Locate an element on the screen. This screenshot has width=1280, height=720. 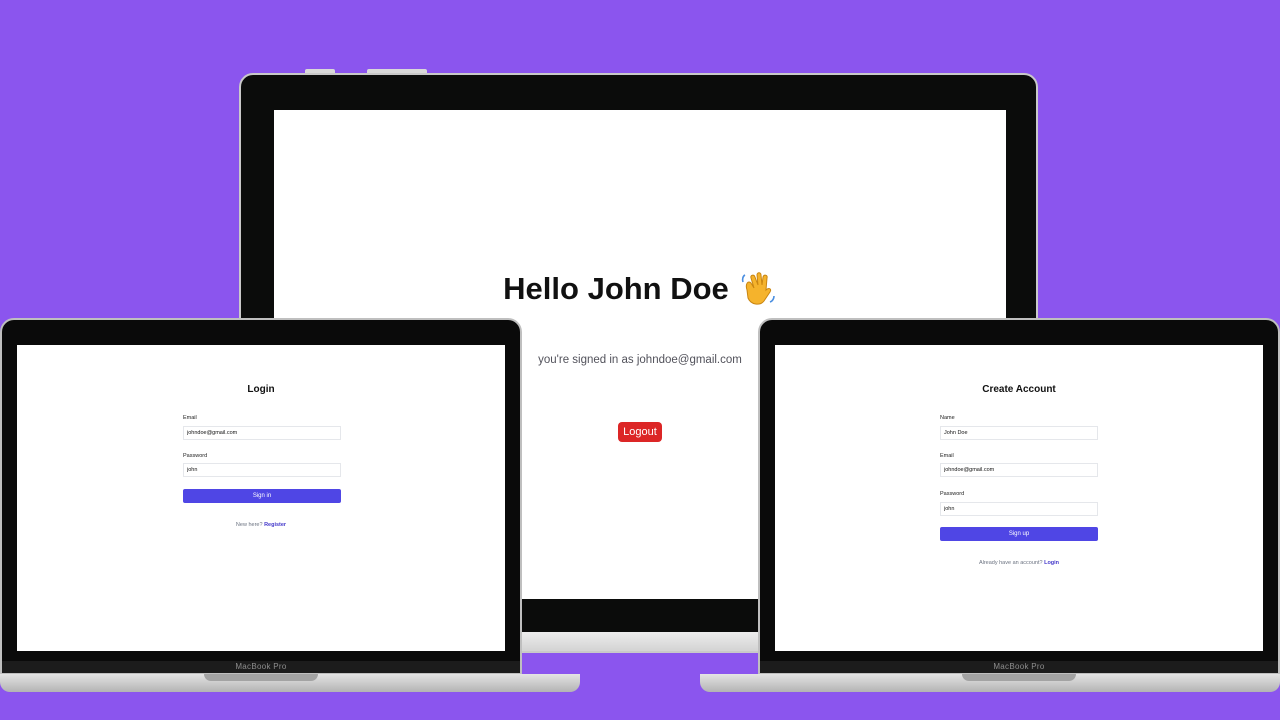
name-label: Name is located at coordinates (947, 418).